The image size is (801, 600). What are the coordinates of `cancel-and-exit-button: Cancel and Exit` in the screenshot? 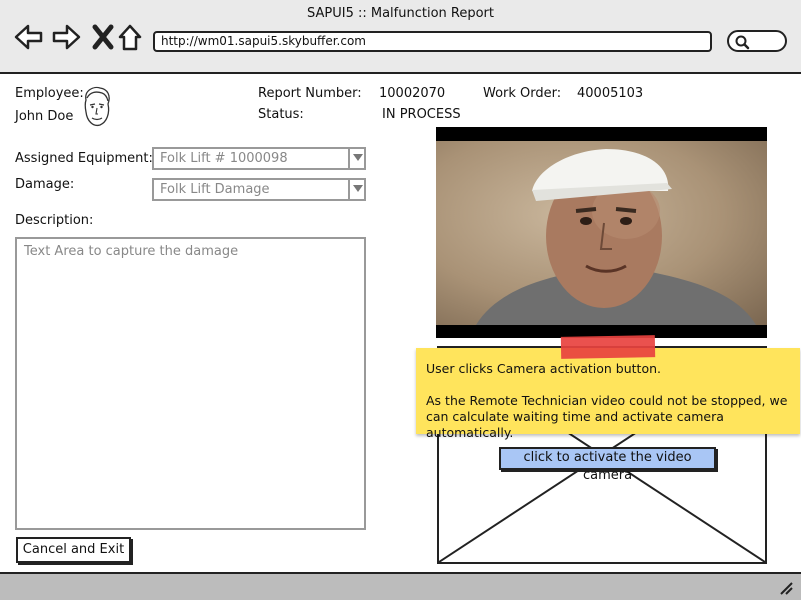 It's located at (73, 550).